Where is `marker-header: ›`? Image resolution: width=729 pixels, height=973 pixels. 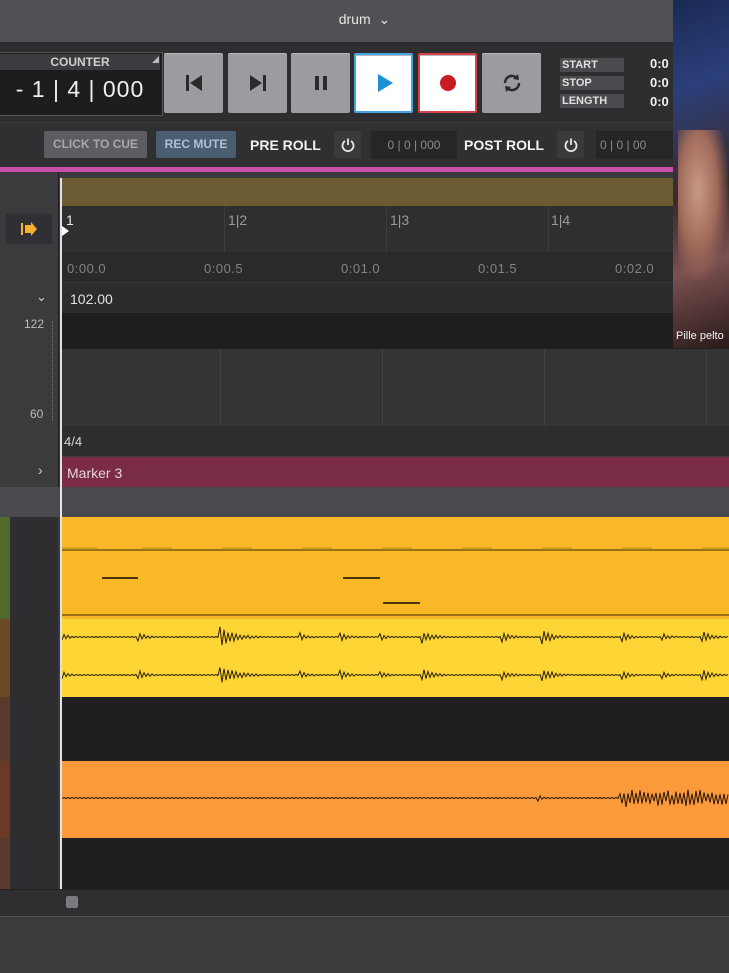
marker-header: › is located at coordinates (29, 472).